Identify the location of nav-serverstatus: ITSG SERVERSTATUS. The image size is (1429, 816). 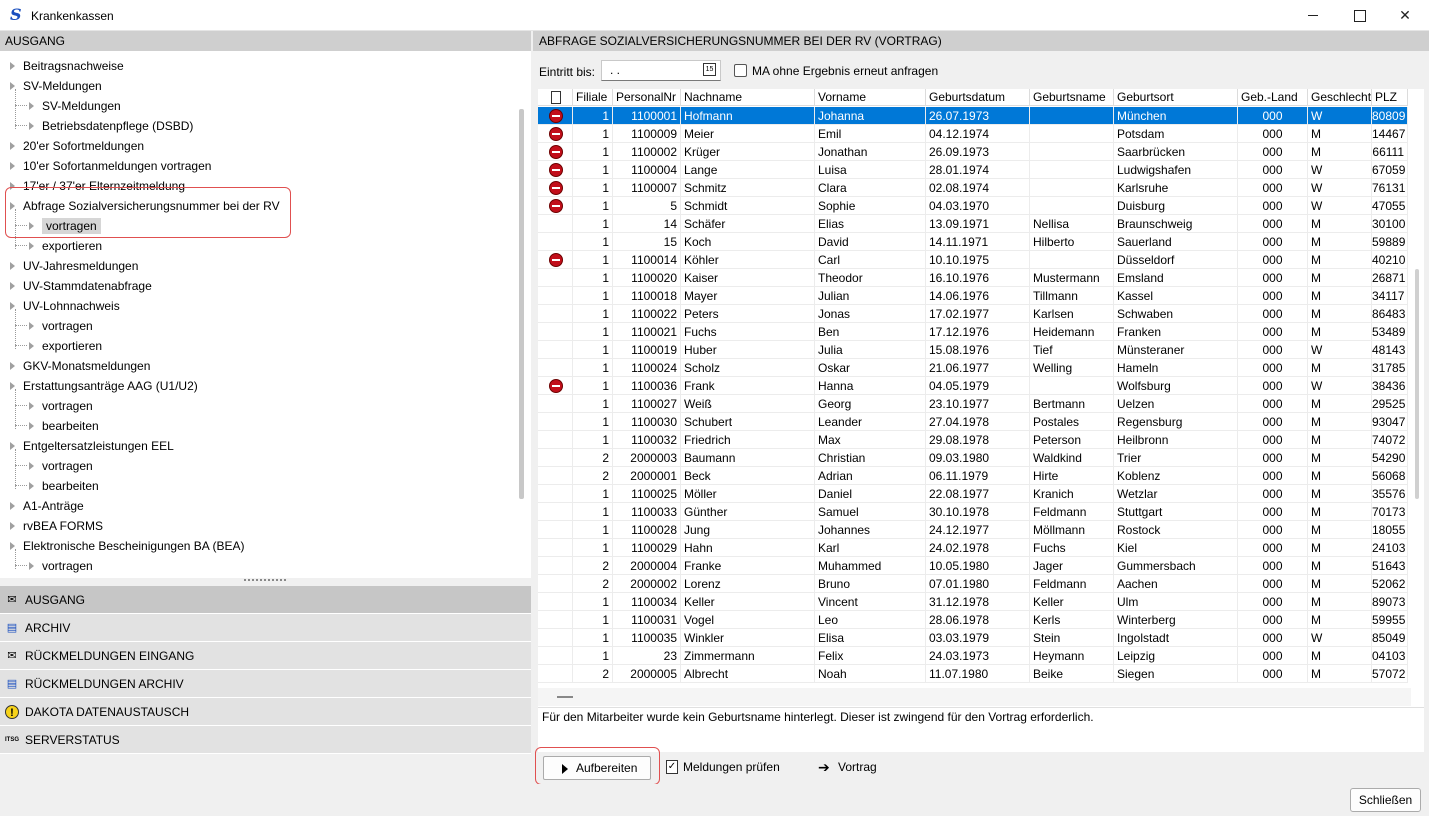
(265, 740).